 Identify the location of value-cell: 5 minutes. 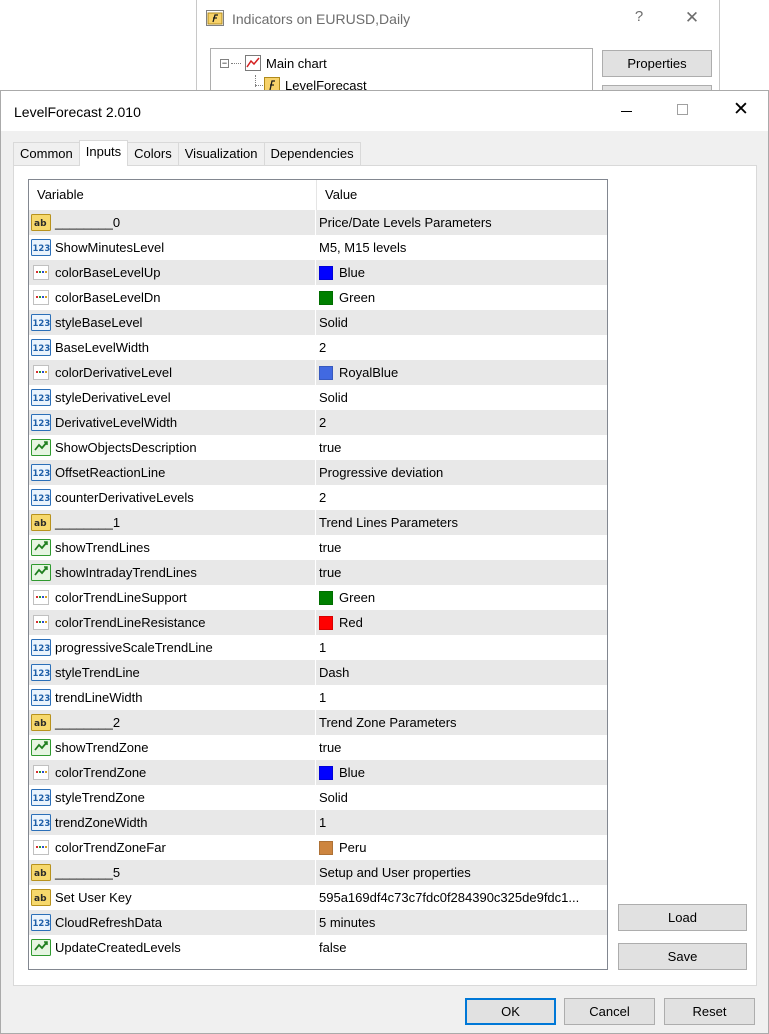
(461, 922).